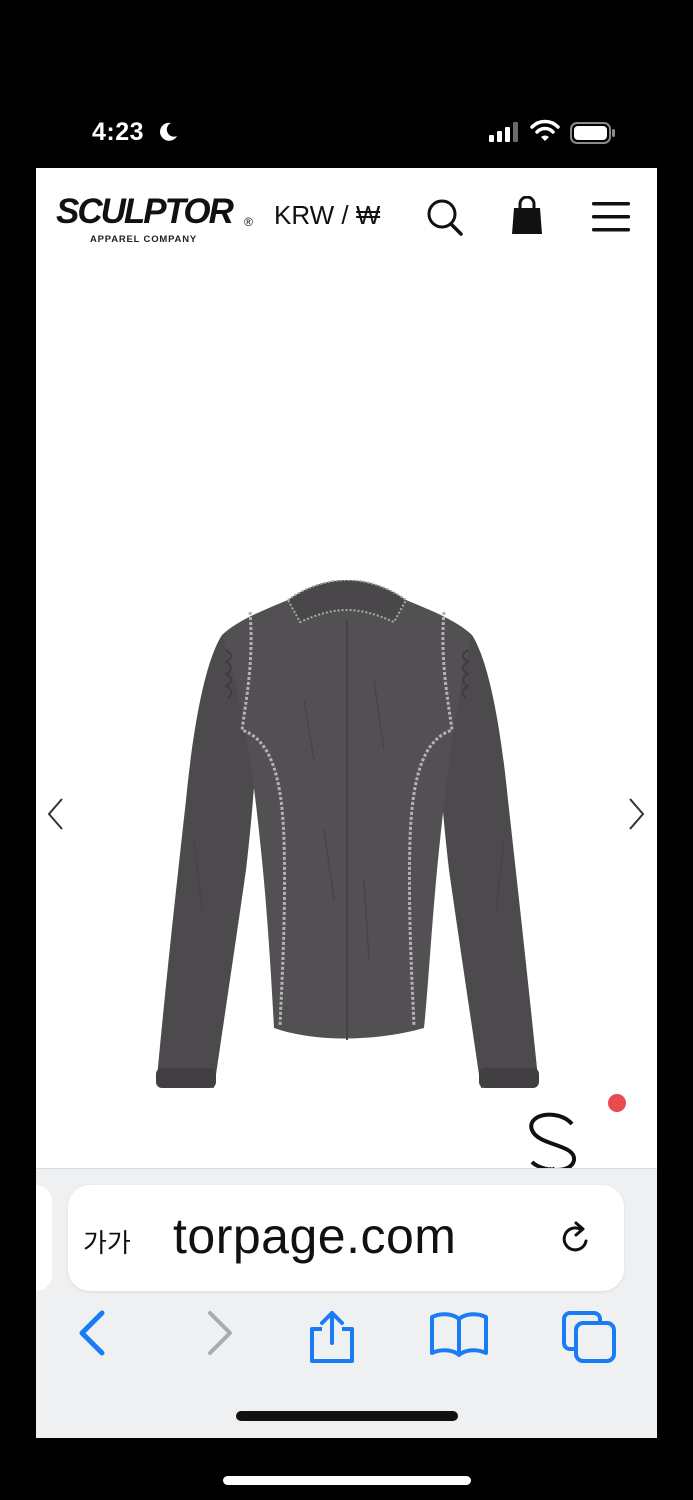 Image resolution: width=693 pixels, height=1500 pixels. Describe the element at coordinates (332, 1337) in the screenshot. I see `share-icon` at that location.